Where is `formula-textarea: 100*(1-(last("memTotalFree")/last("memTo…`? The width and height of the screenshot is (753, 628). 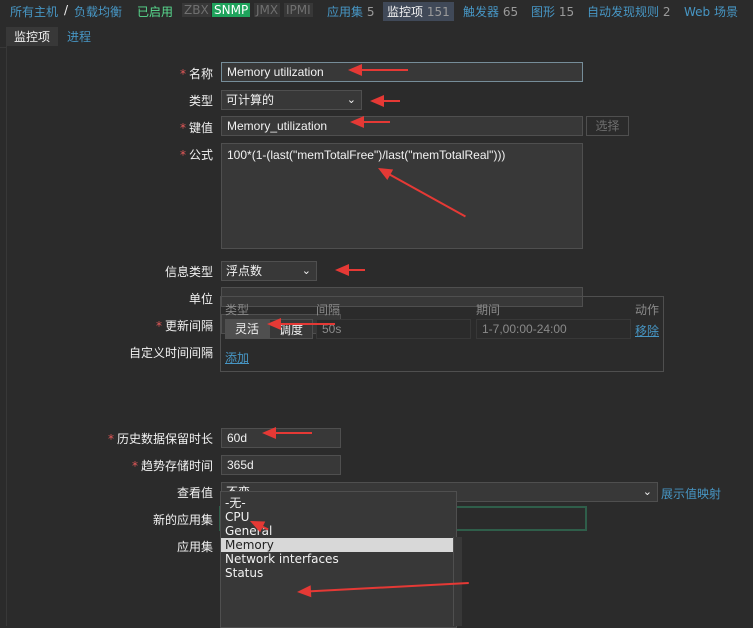 formula-textarea: 100*(1-(last("memTotalFree")/last("memTo… is located at coordinates (402, 196).